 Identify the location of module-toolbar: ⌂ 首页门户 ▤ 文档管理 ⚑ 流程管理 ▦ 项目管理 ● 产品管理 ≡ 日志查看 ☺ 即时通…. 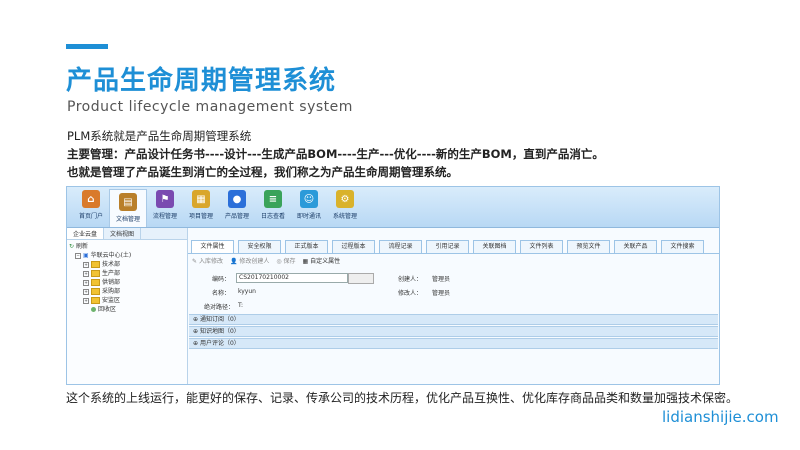
(393, 207).